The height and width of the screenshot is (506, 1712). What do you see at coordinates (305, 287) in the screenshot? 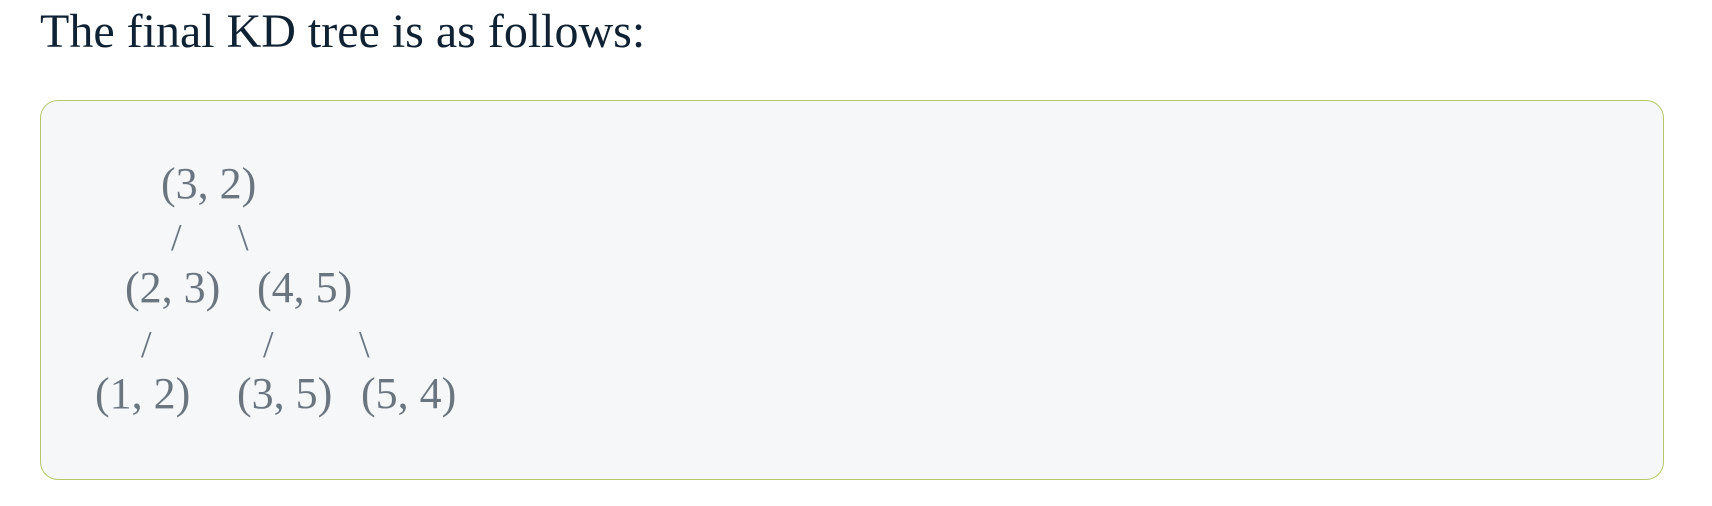
I see `tree-node-right: (4, 5)` at bounding box center [305, 287].